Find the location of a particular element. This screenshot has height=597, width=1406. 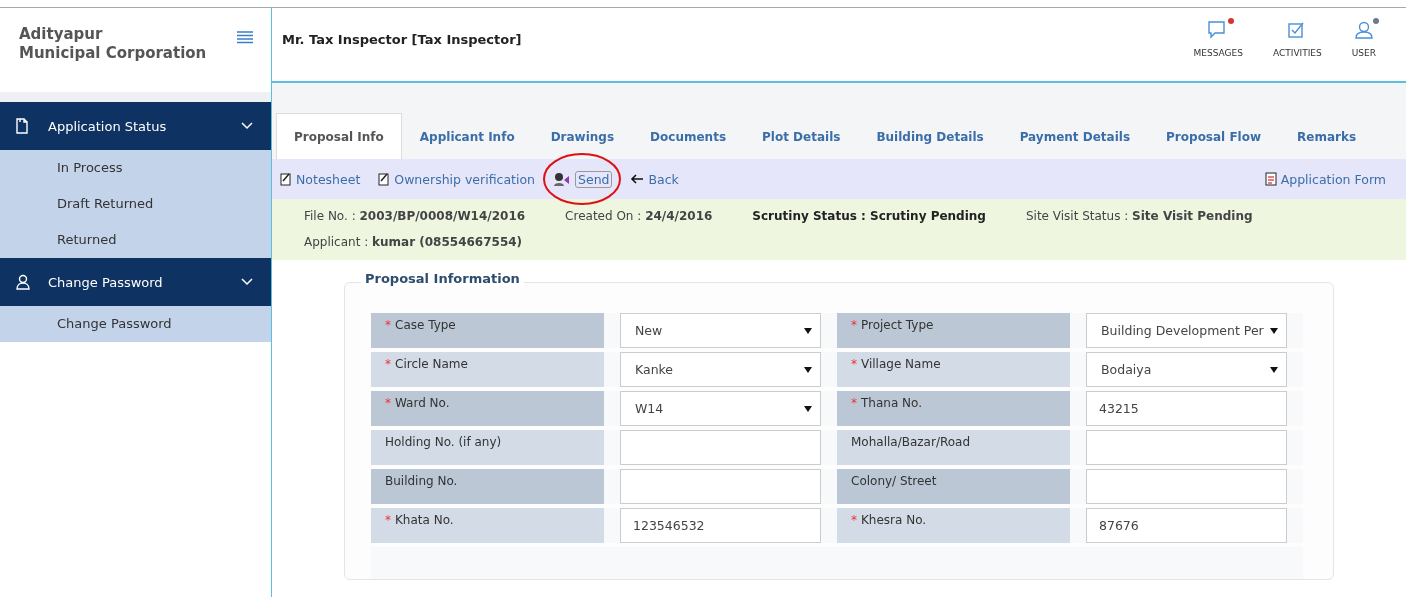

info-text: Applicant : kumar (08554667554) is located at coordinates (413, 242).